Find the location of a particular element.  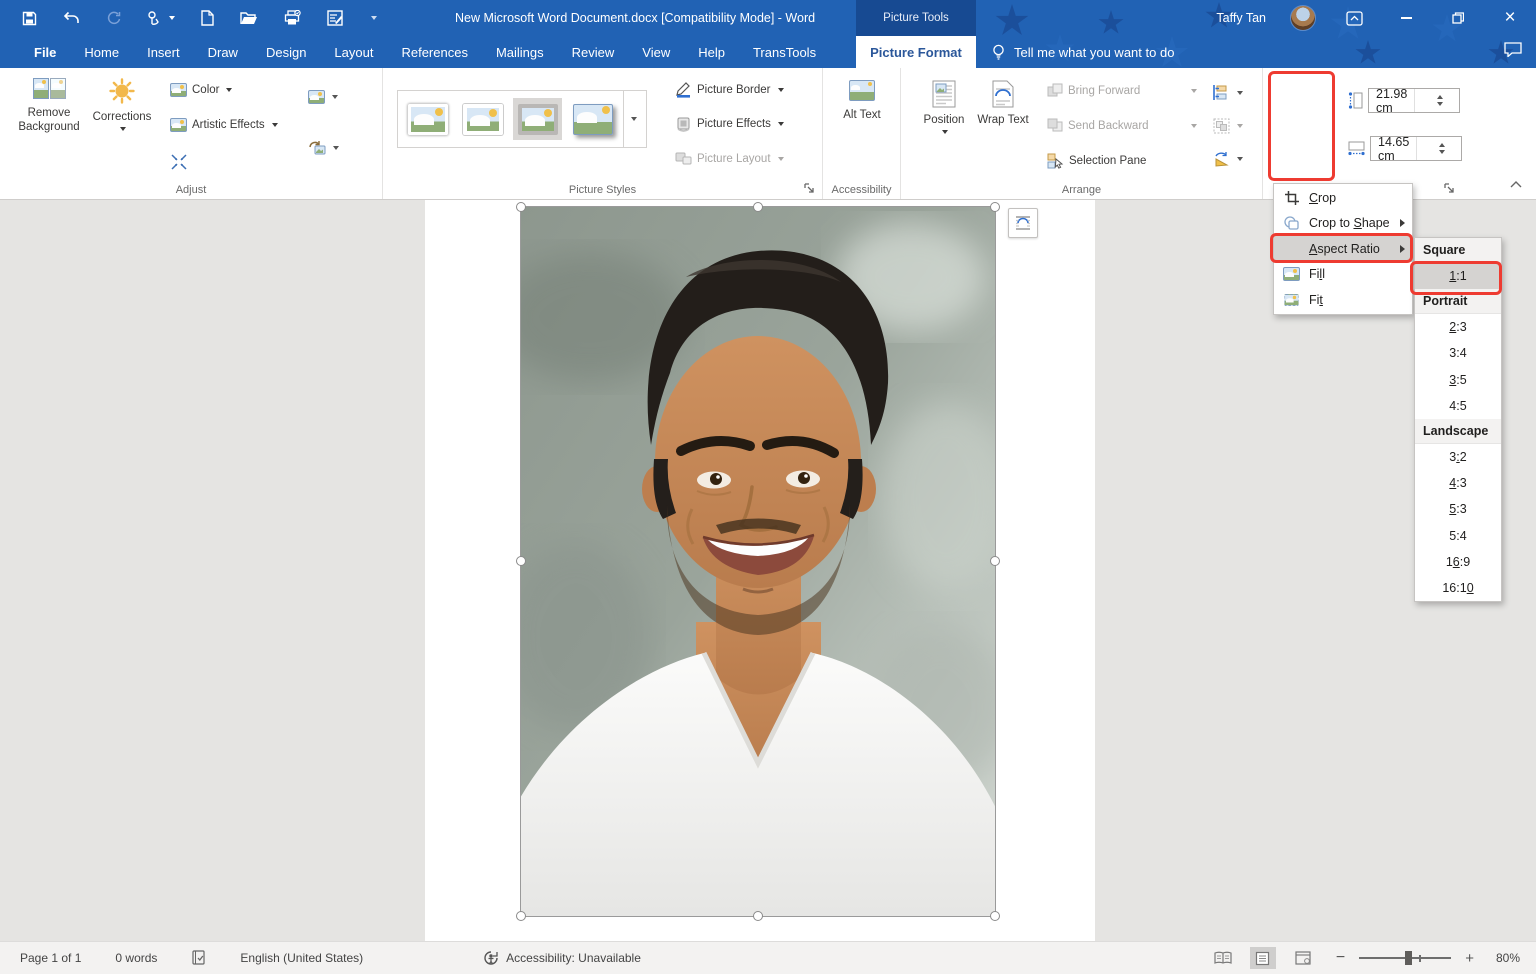

aspect-ratio-option-2-3: 2:3 is located at coordinates (1458, 327).